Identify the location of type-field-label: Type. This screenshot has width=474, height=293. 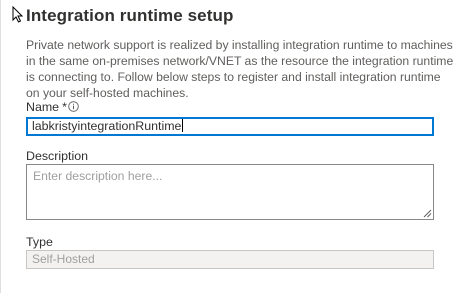
(39, 242).